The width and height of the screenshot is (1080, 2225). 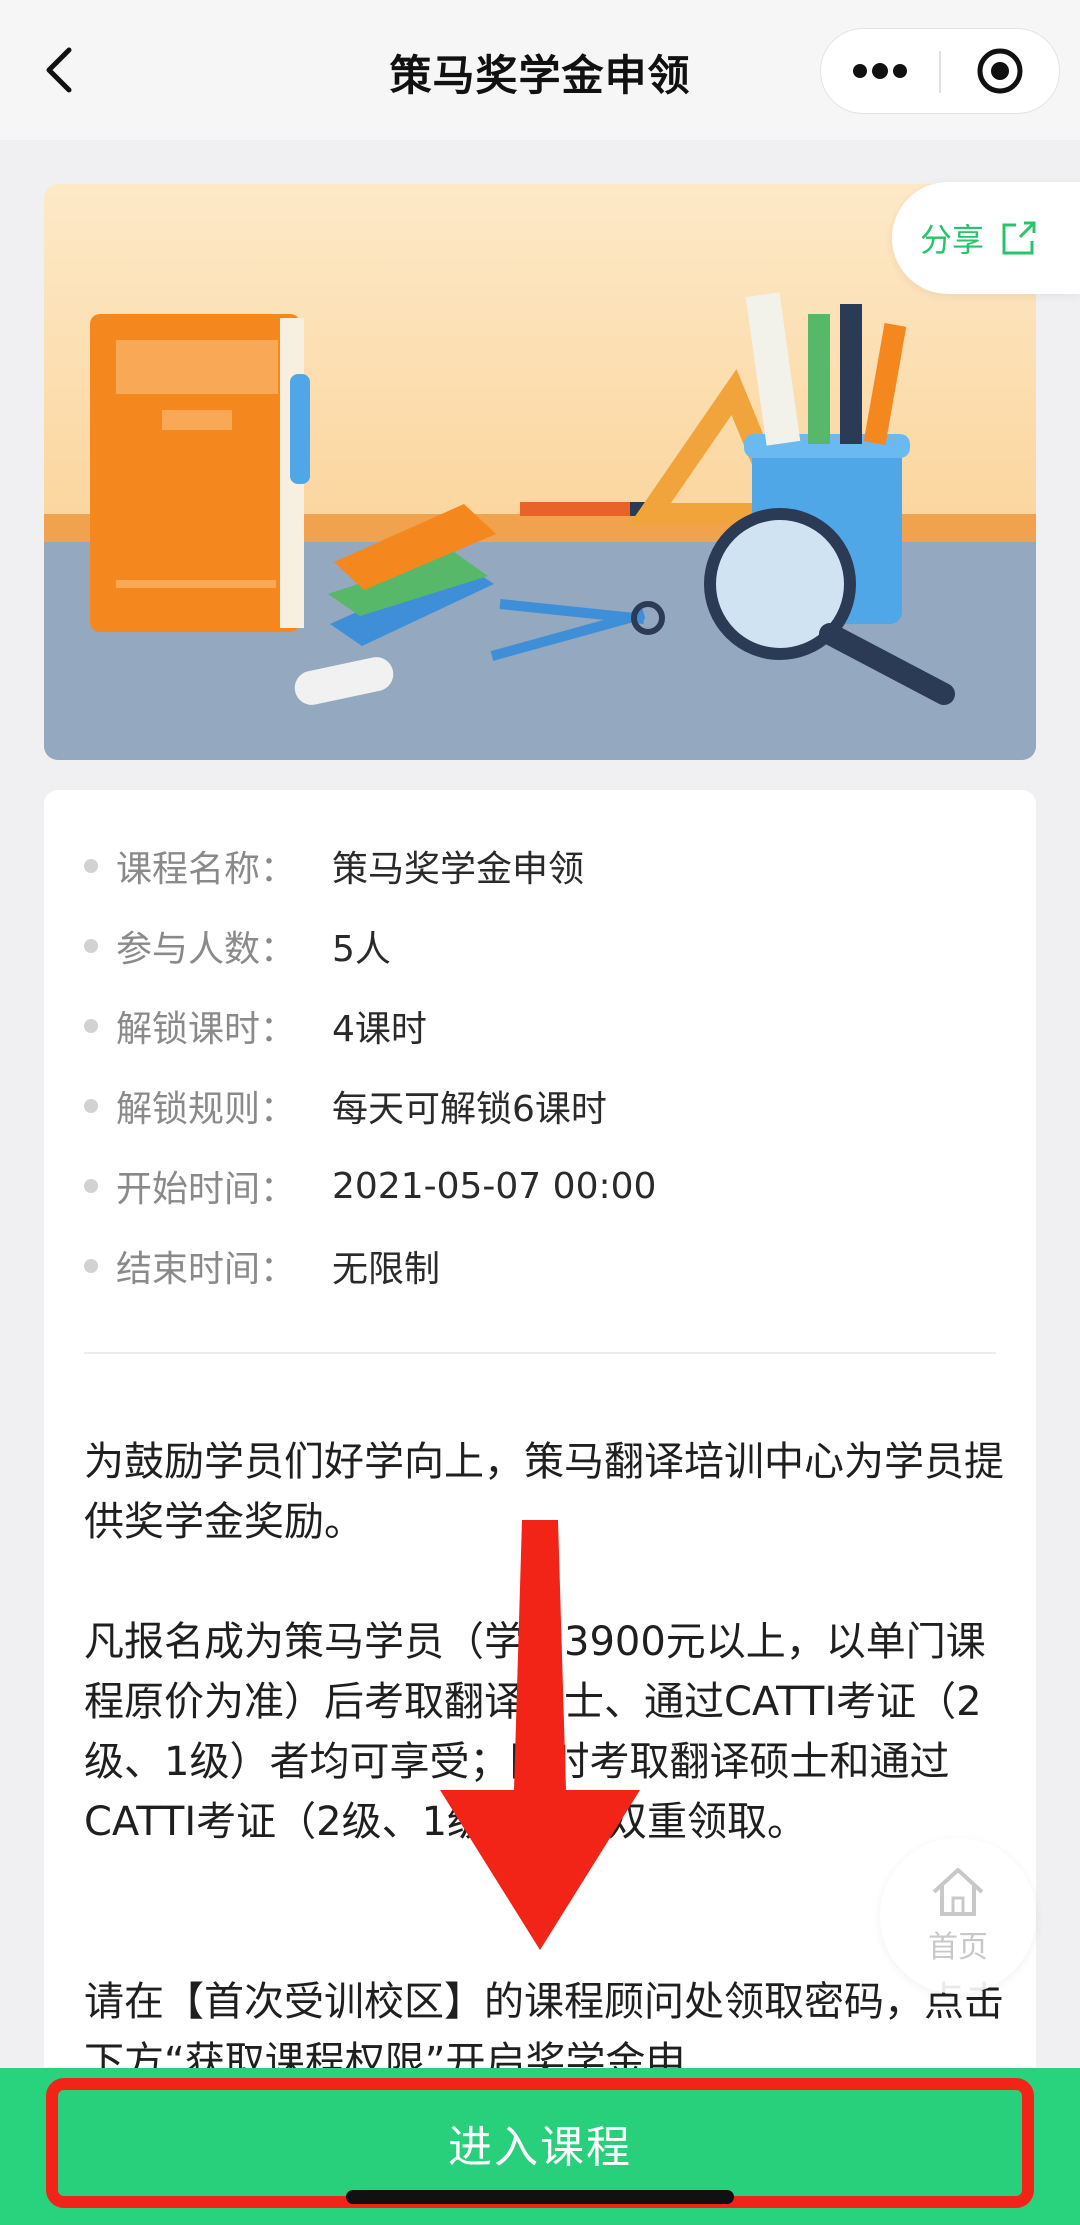 I want to click on target-circle-icon, so click(x=1000, y=71).